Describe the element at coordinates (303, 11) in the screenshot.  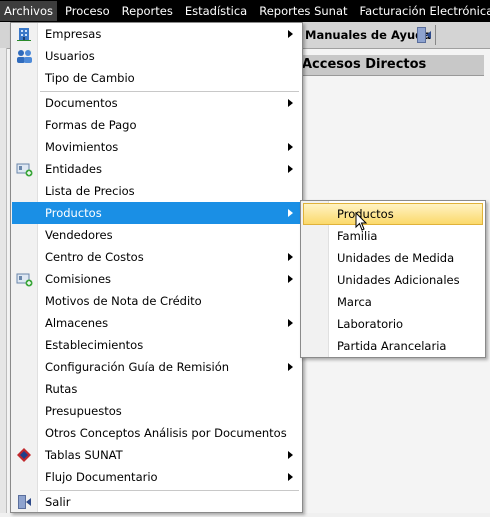
I see `menu-reportes-sunat: Reportes Sunat` at that location.